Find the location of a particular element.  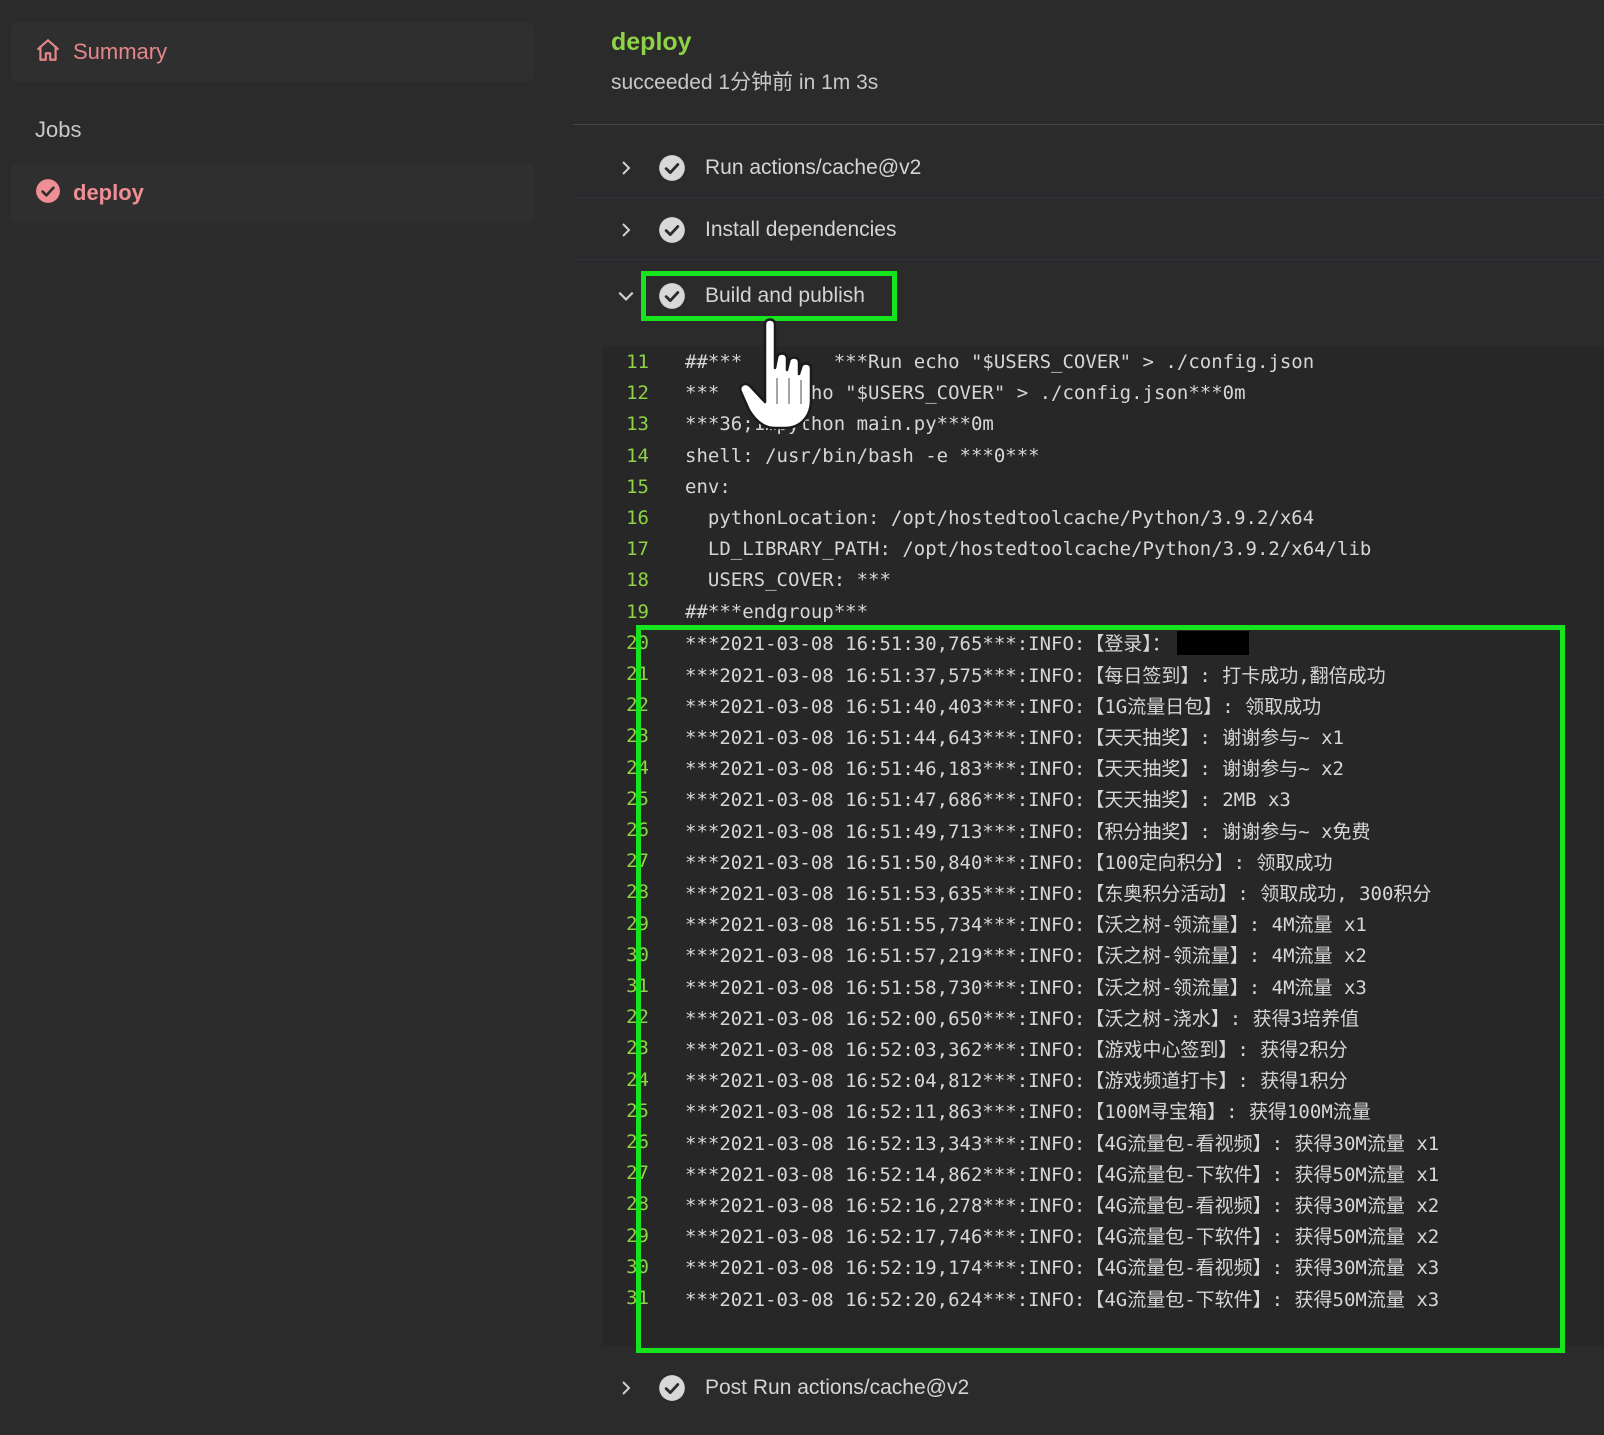

log-line: 15 env: is located at coordinates (667, 487).